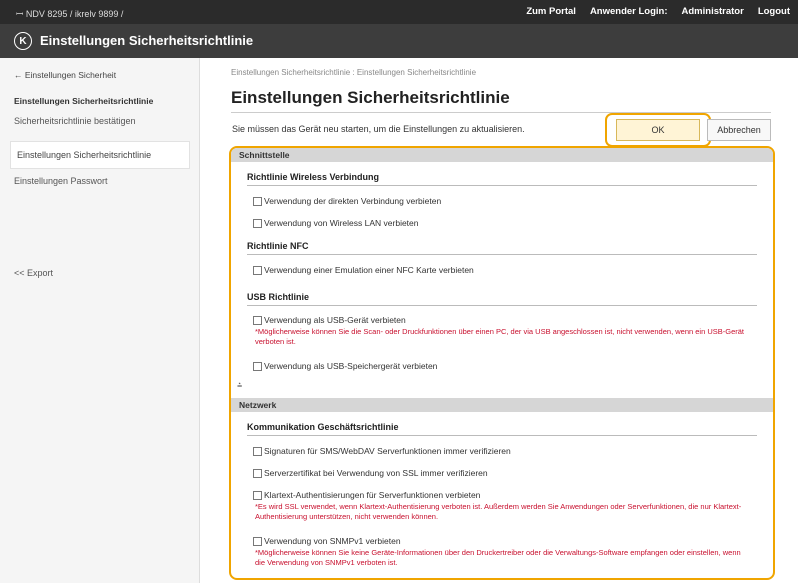 The width and height of the screenshot is (798, 583). What do you see at coordinates (354, 72) in the screenshot?
I see `breadcrumb: Einstellungen Sicherheitsrichtlinie` at bounding box center [354, 72].